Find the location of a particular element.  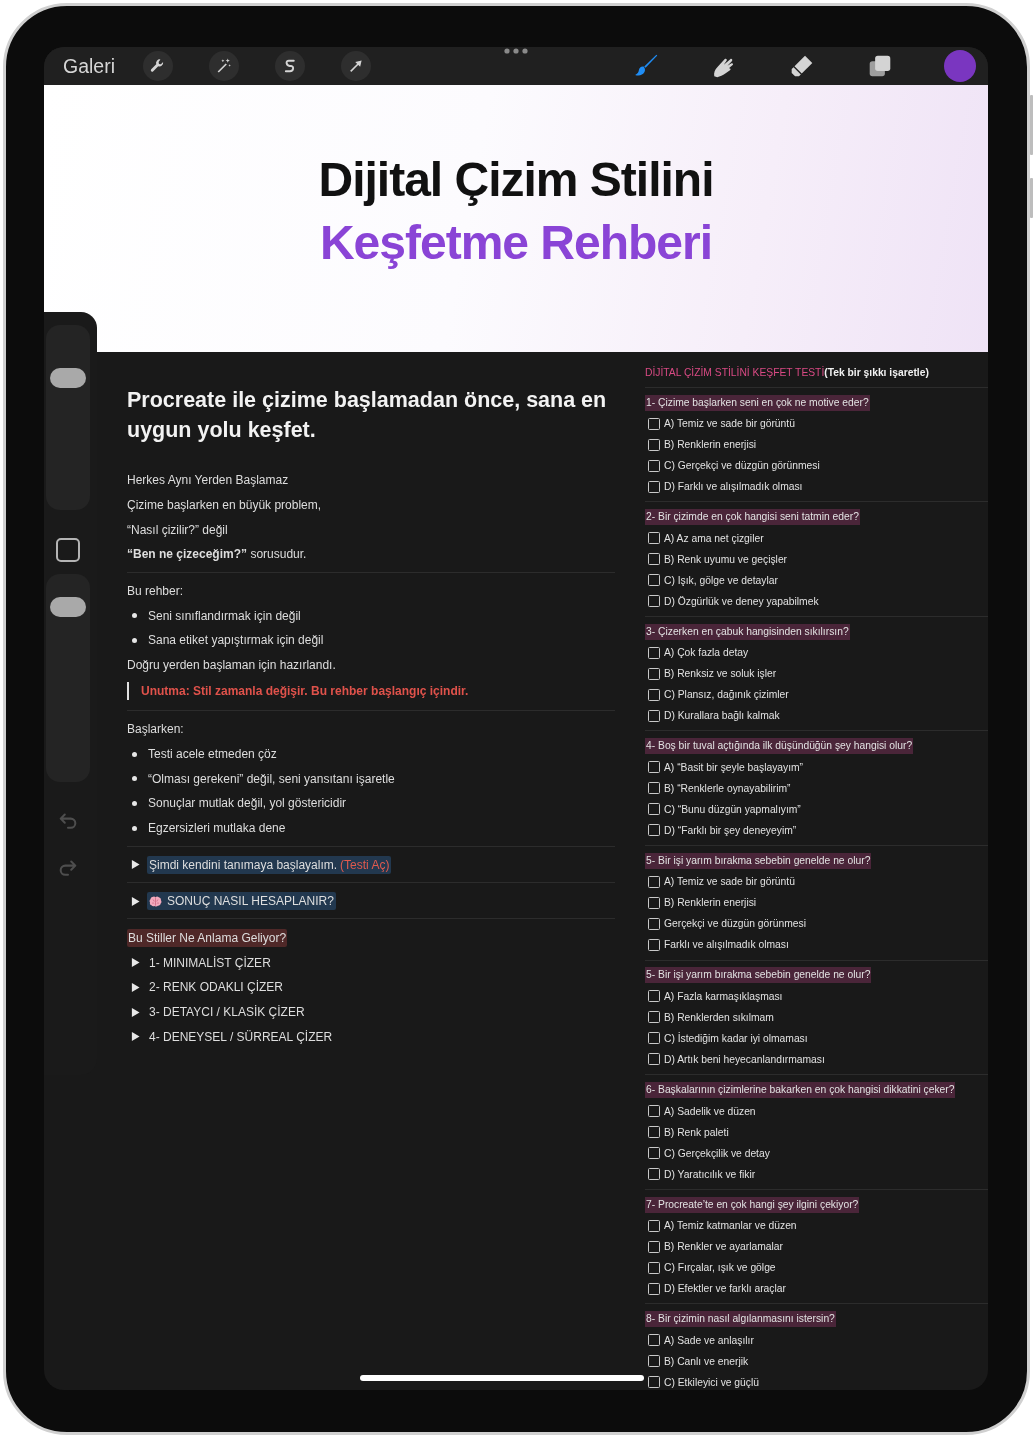

bullet-text: Seni sınıflandırmak için değil is located at coordinates (224, 616).